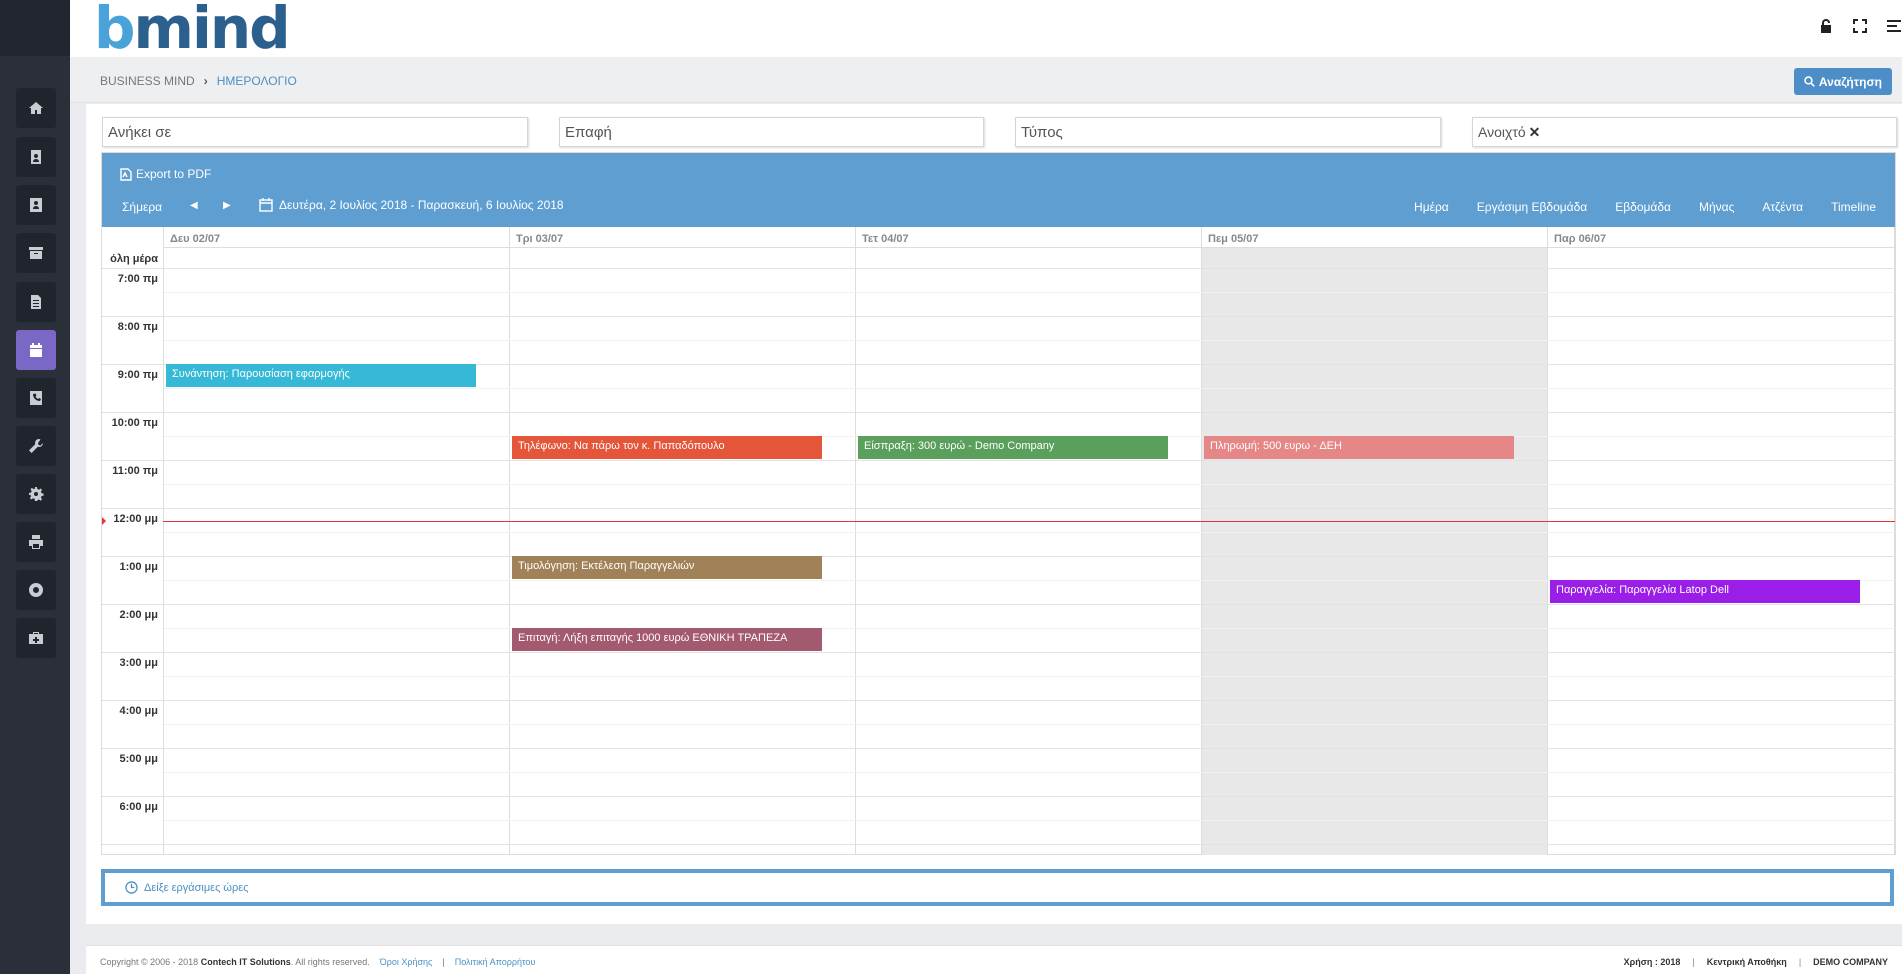 Image resolution: width=1902 pixels, height=974 pixels. I want to click on app-logo: bmind, so click(192, 28).